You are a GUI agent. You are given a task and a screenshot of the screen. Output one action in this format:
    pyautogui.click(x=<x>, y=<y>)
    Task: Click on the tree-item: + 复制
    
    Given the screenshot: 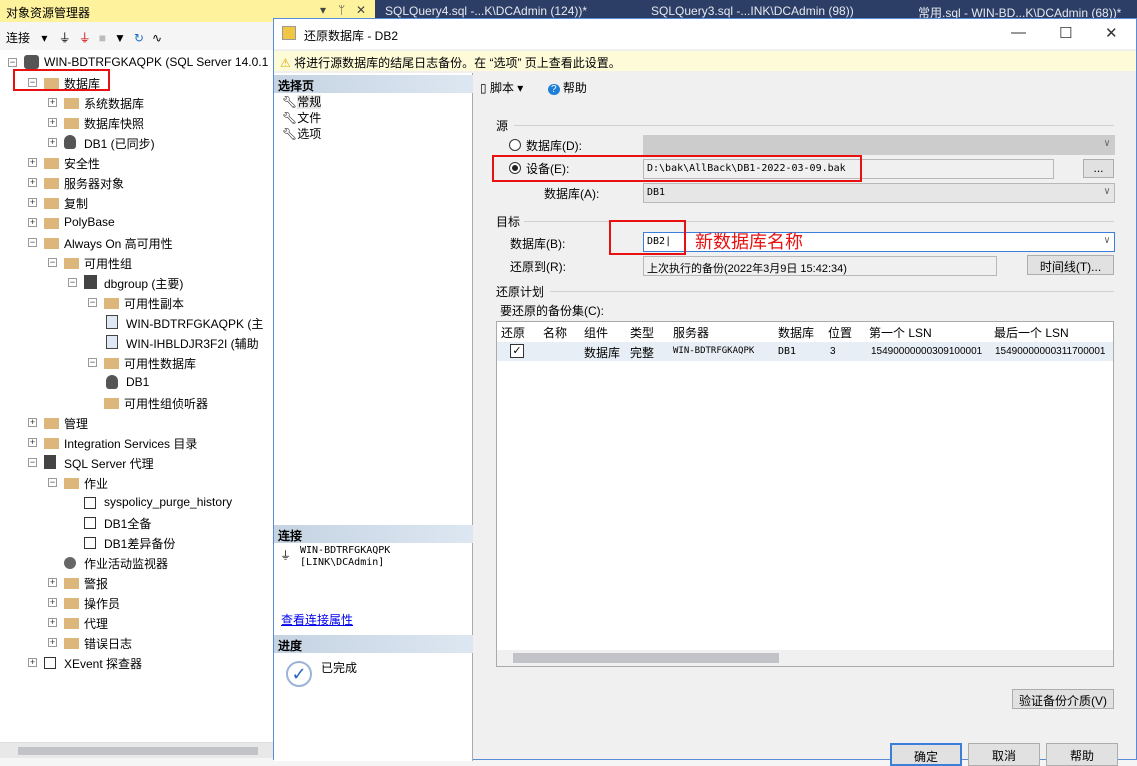 What is the action you would take?
    pyautogui.click(x=136, y=203)
    